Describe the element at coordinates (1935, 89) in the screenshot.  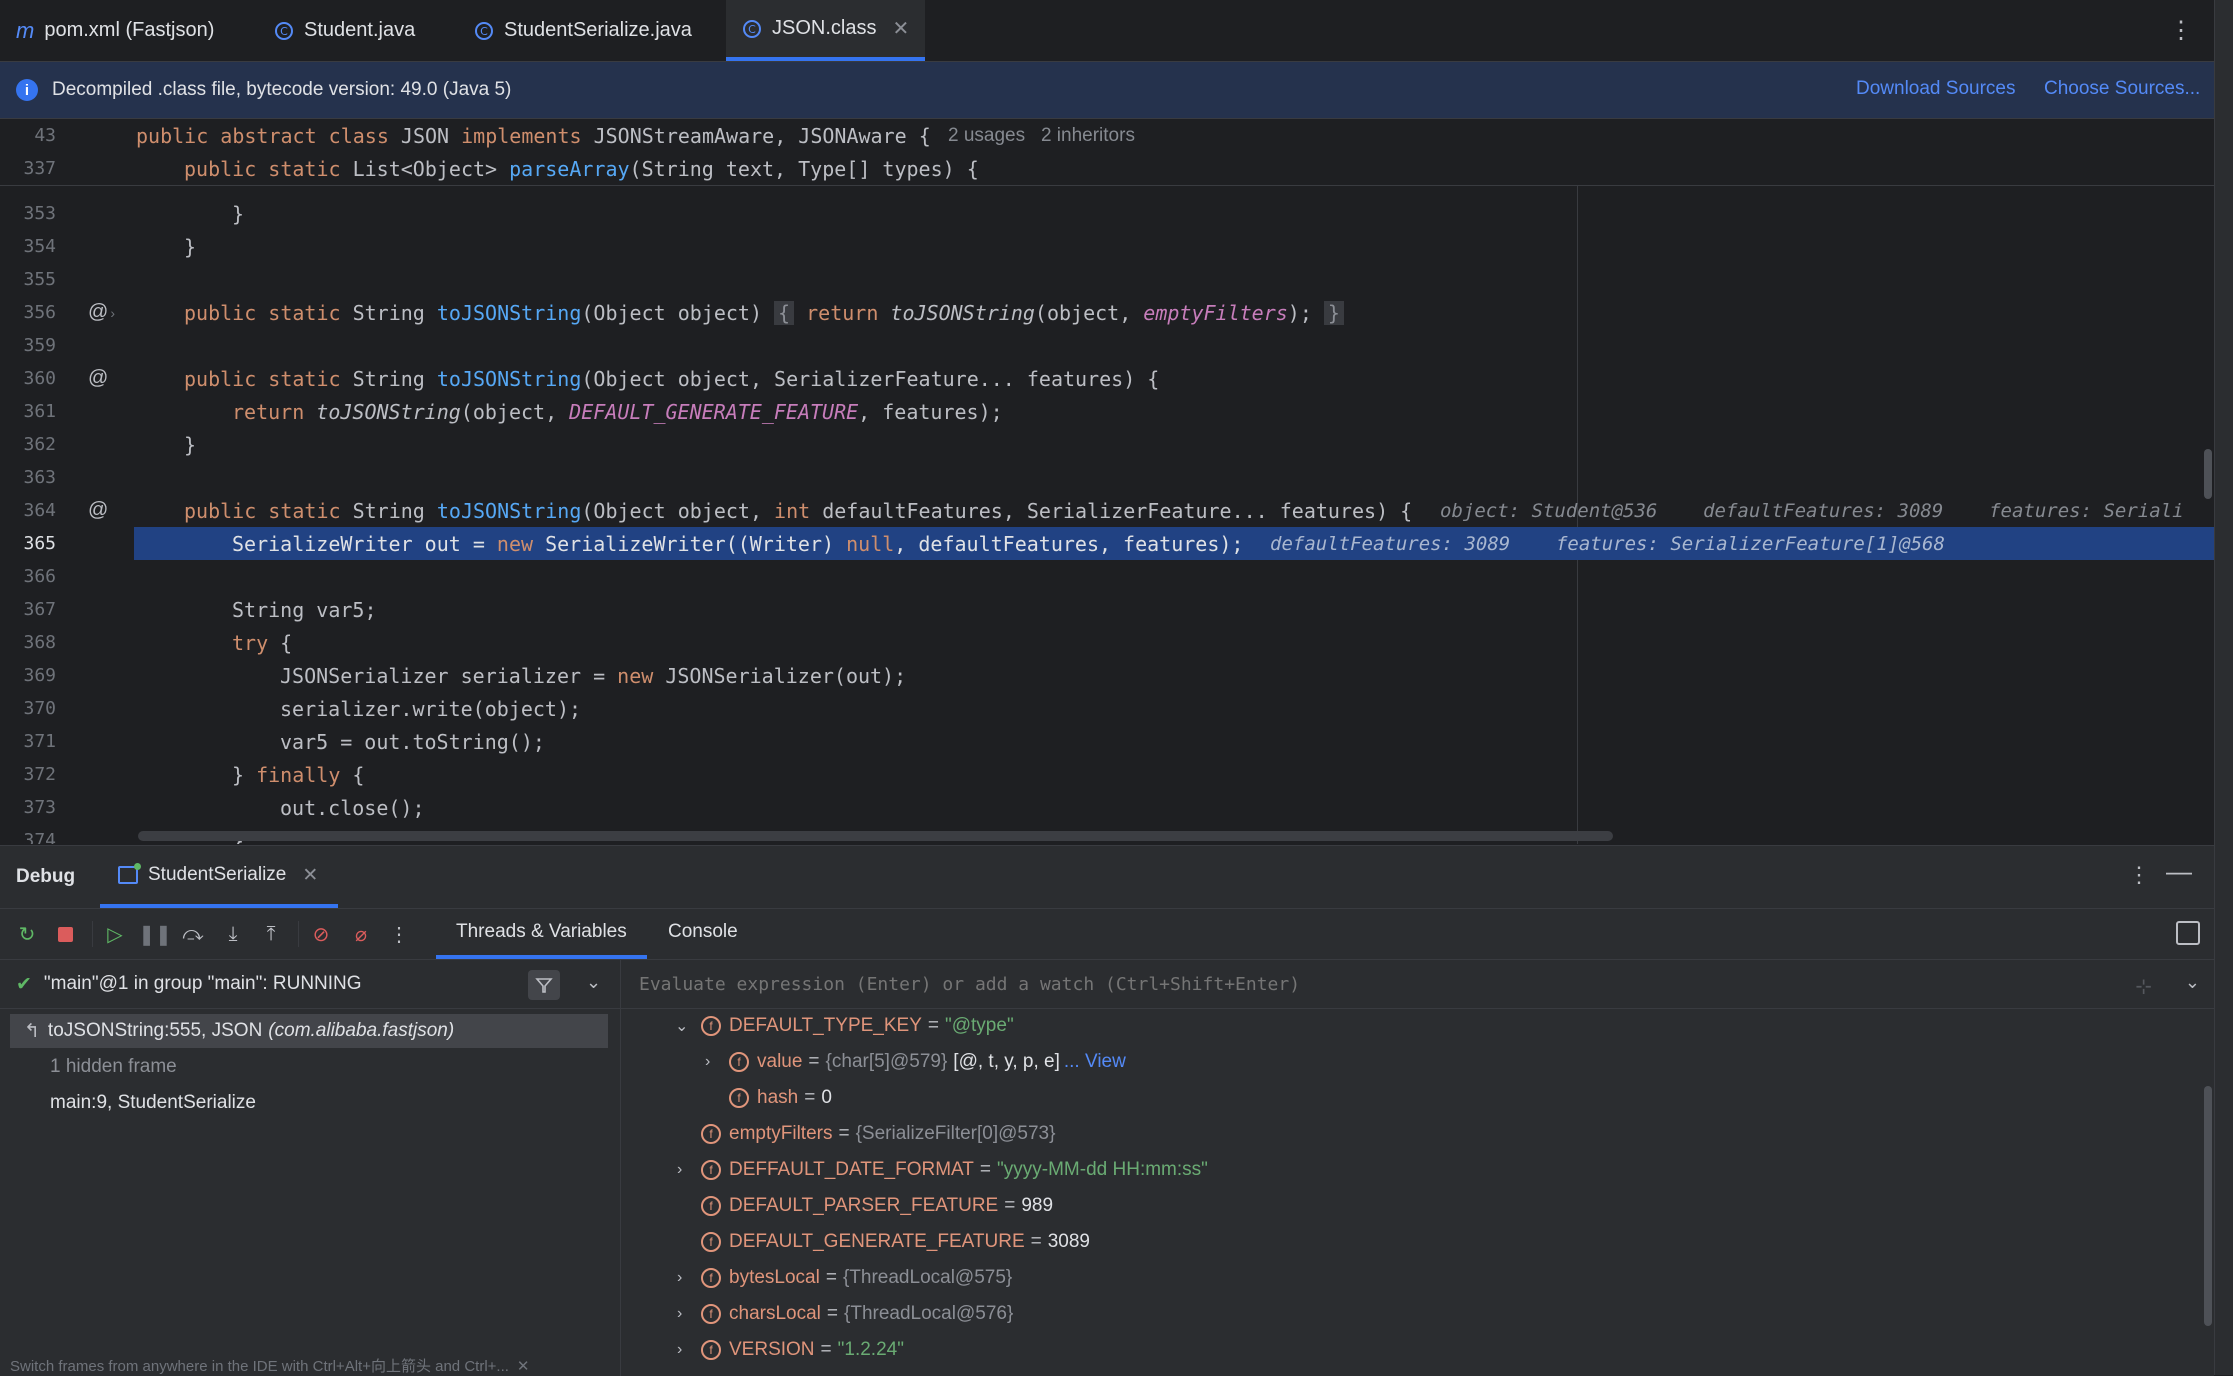
I see `download-sources-link: Download Sources` at that location.